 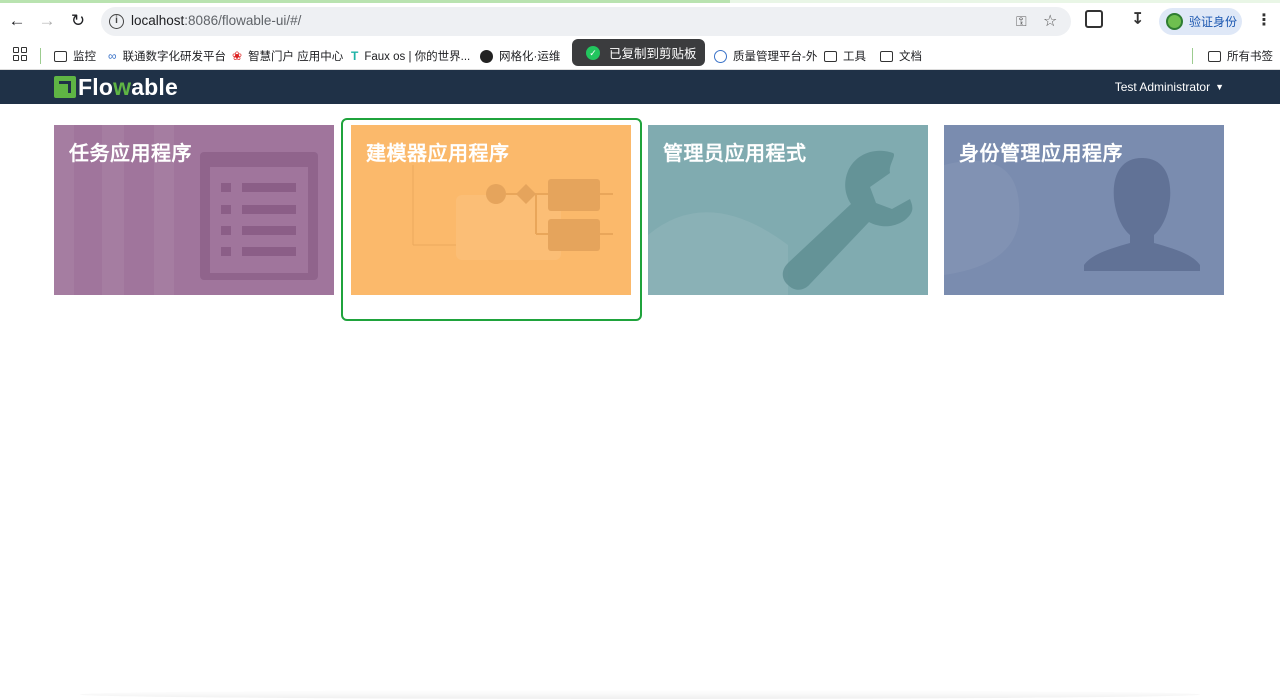 I want to click on password-key-icon: ⚿, so click(x=1021, y=21).